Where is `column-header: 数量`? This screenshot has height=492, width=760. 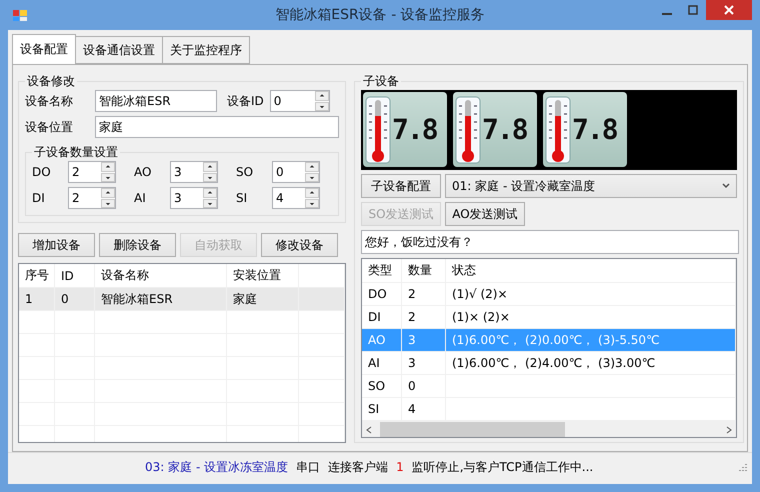
column-header: 数量 is located at coordinates (424, 270).